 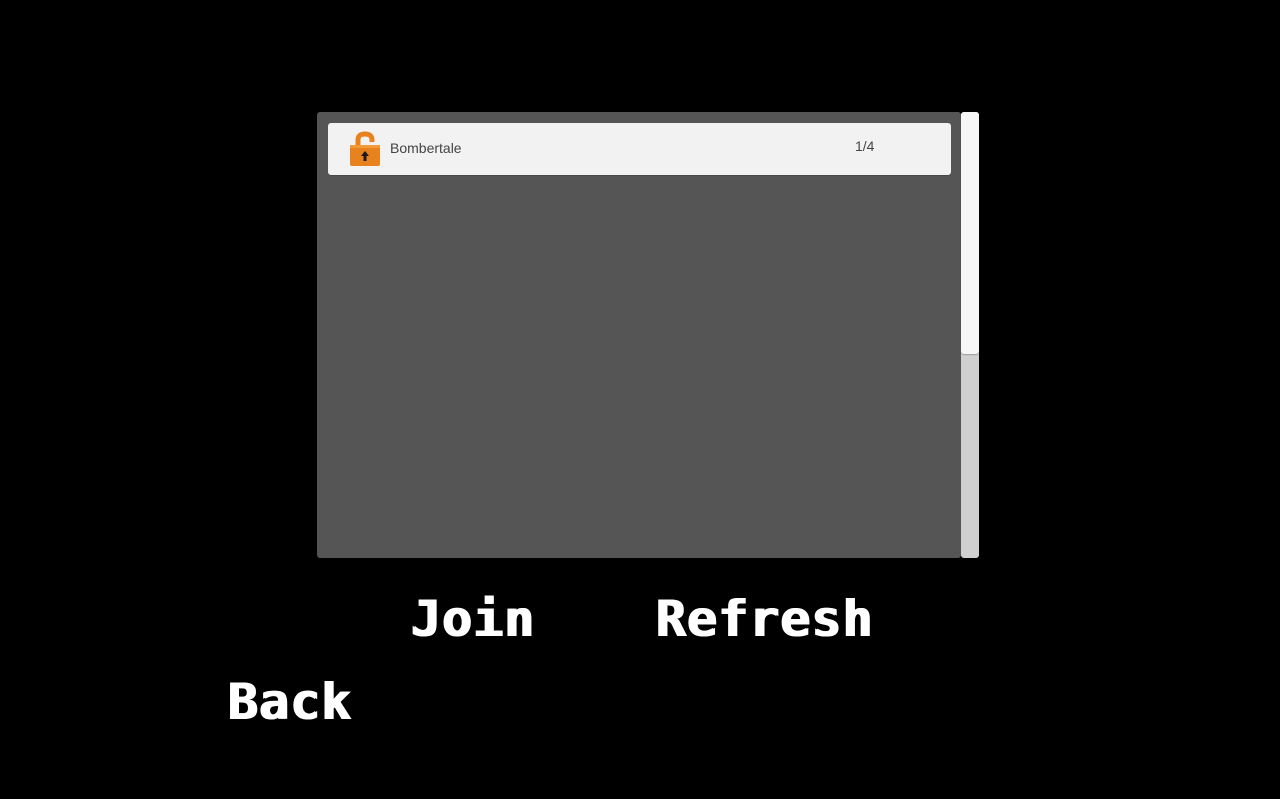 I want to click on server-name: Bombertale, so click(x=426, y=148).